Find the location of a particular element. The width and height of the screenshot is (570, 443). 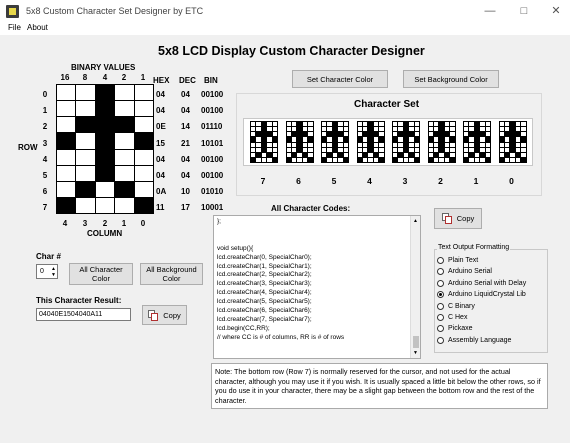

stepper-arrows-icon: ▲ ▼ is located at coordinates (53, 272).